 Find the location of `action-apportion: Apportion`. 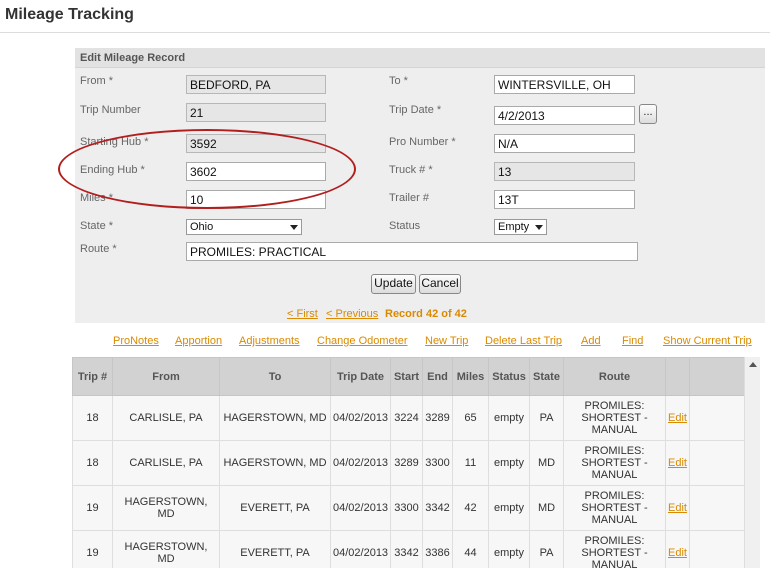

action-apportion: Apportion is located at coordinates (198, 341).